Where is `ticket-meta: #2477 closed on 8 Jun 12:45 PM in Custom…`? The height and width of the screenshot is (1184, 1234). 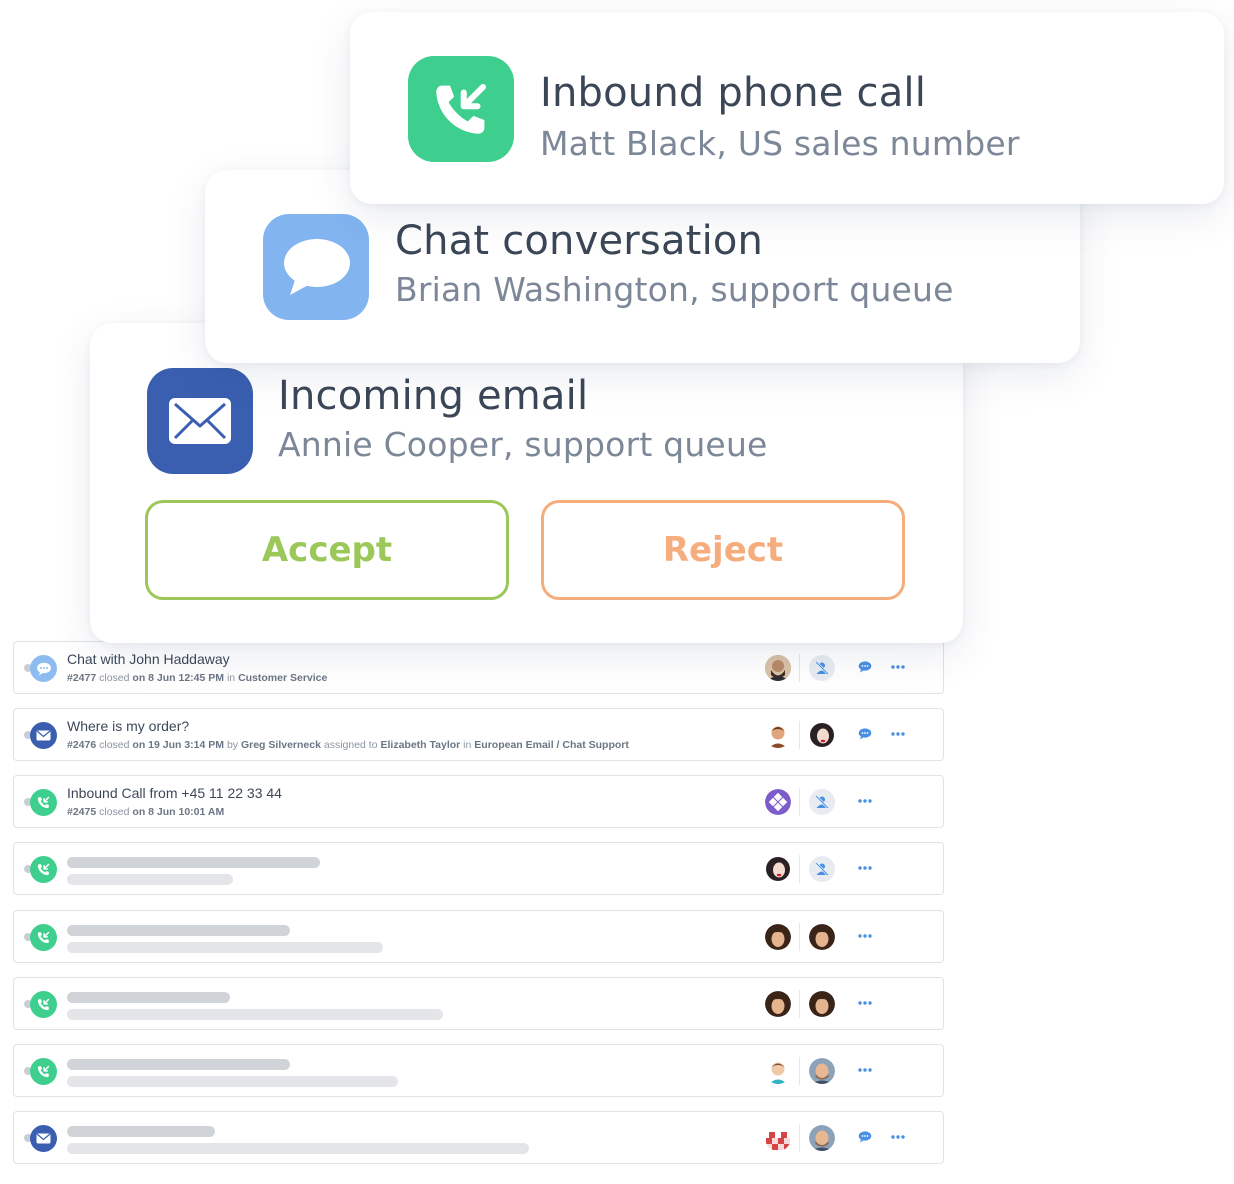 ticket-meta: #2477 closed on 8 Jun 12:45 PM in Custom… is located at coordinates (197, 678).